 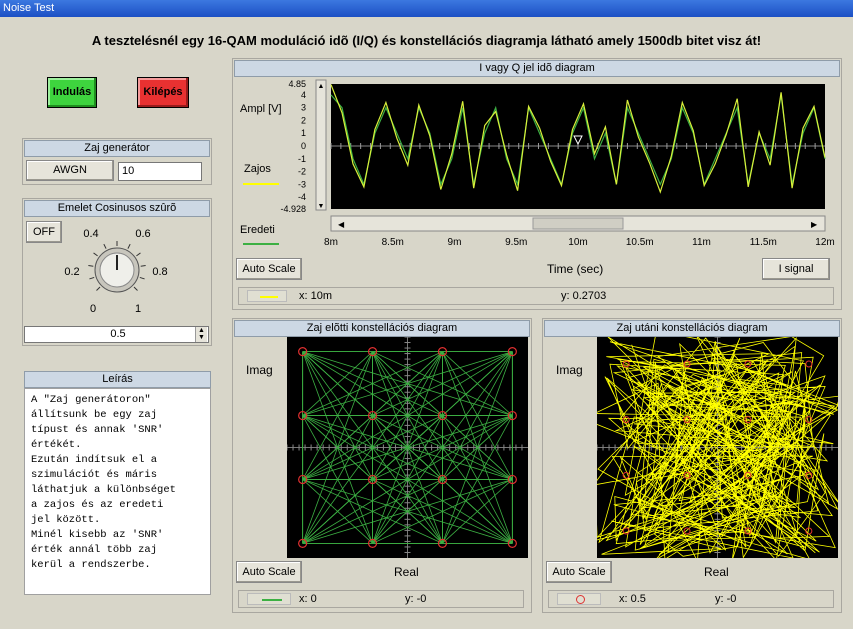 I want to click on legend-original-swatch, so click(x=261, y=244).